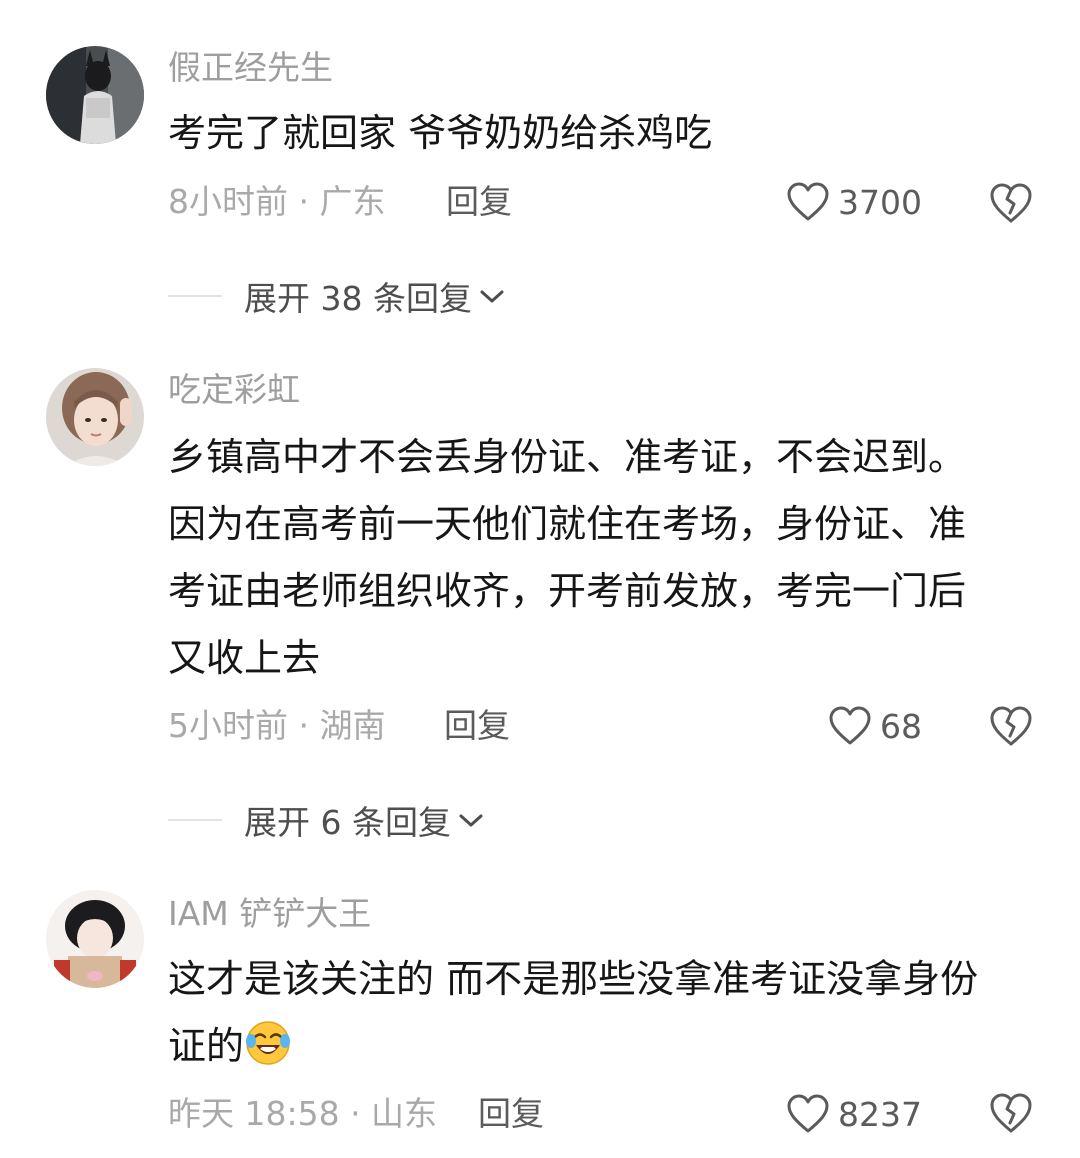  I want to click on comment-line: 这才是该关注的 而不是那些没拿准考证没拿身份, so click(573, 979).